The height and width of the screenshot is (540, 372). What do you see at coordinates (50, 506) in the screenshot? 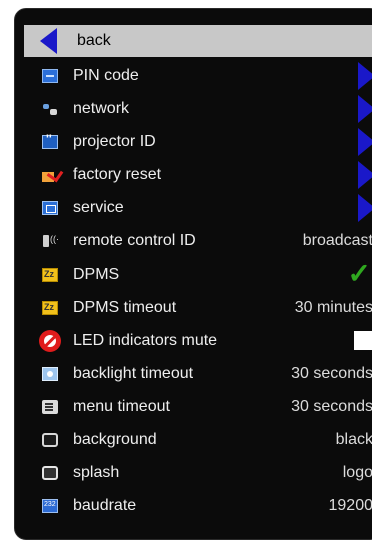
I see `baudrate-icon` at bounding box center [50, 506].